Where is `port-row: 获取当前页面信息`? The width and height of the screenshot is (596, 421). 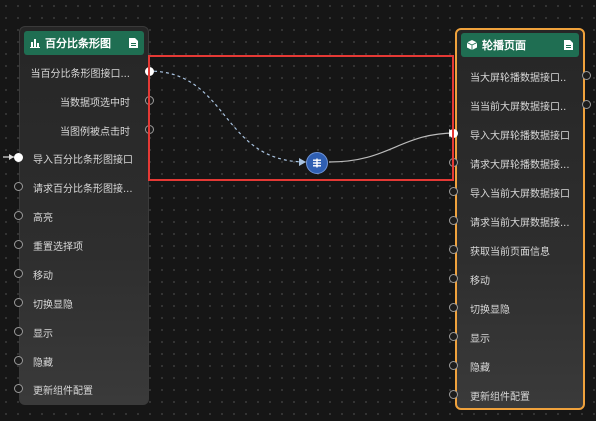
port-row: 获取当前页面信息 is located at coordinates (510, 250).